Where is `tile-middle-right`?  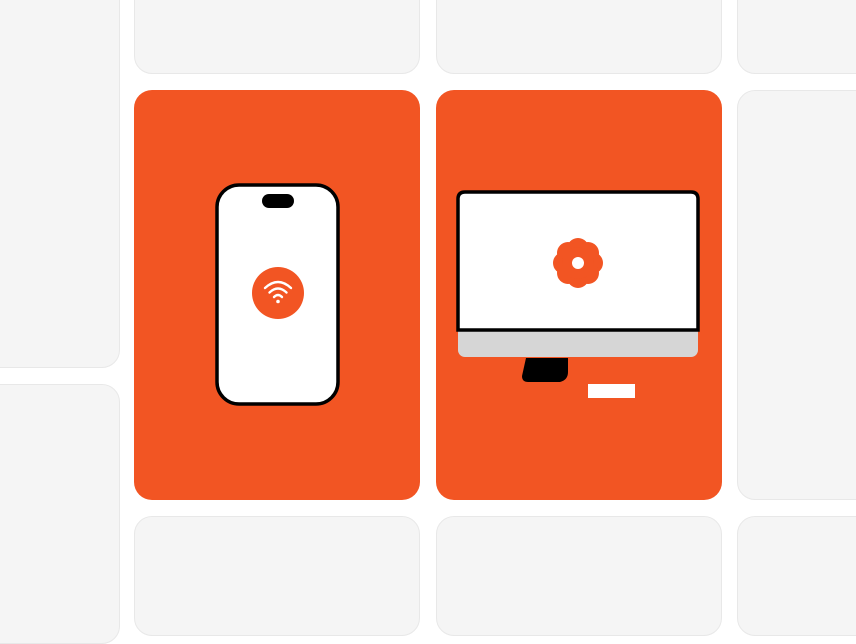 tile-middle-right is located at coordinates (796, 295).